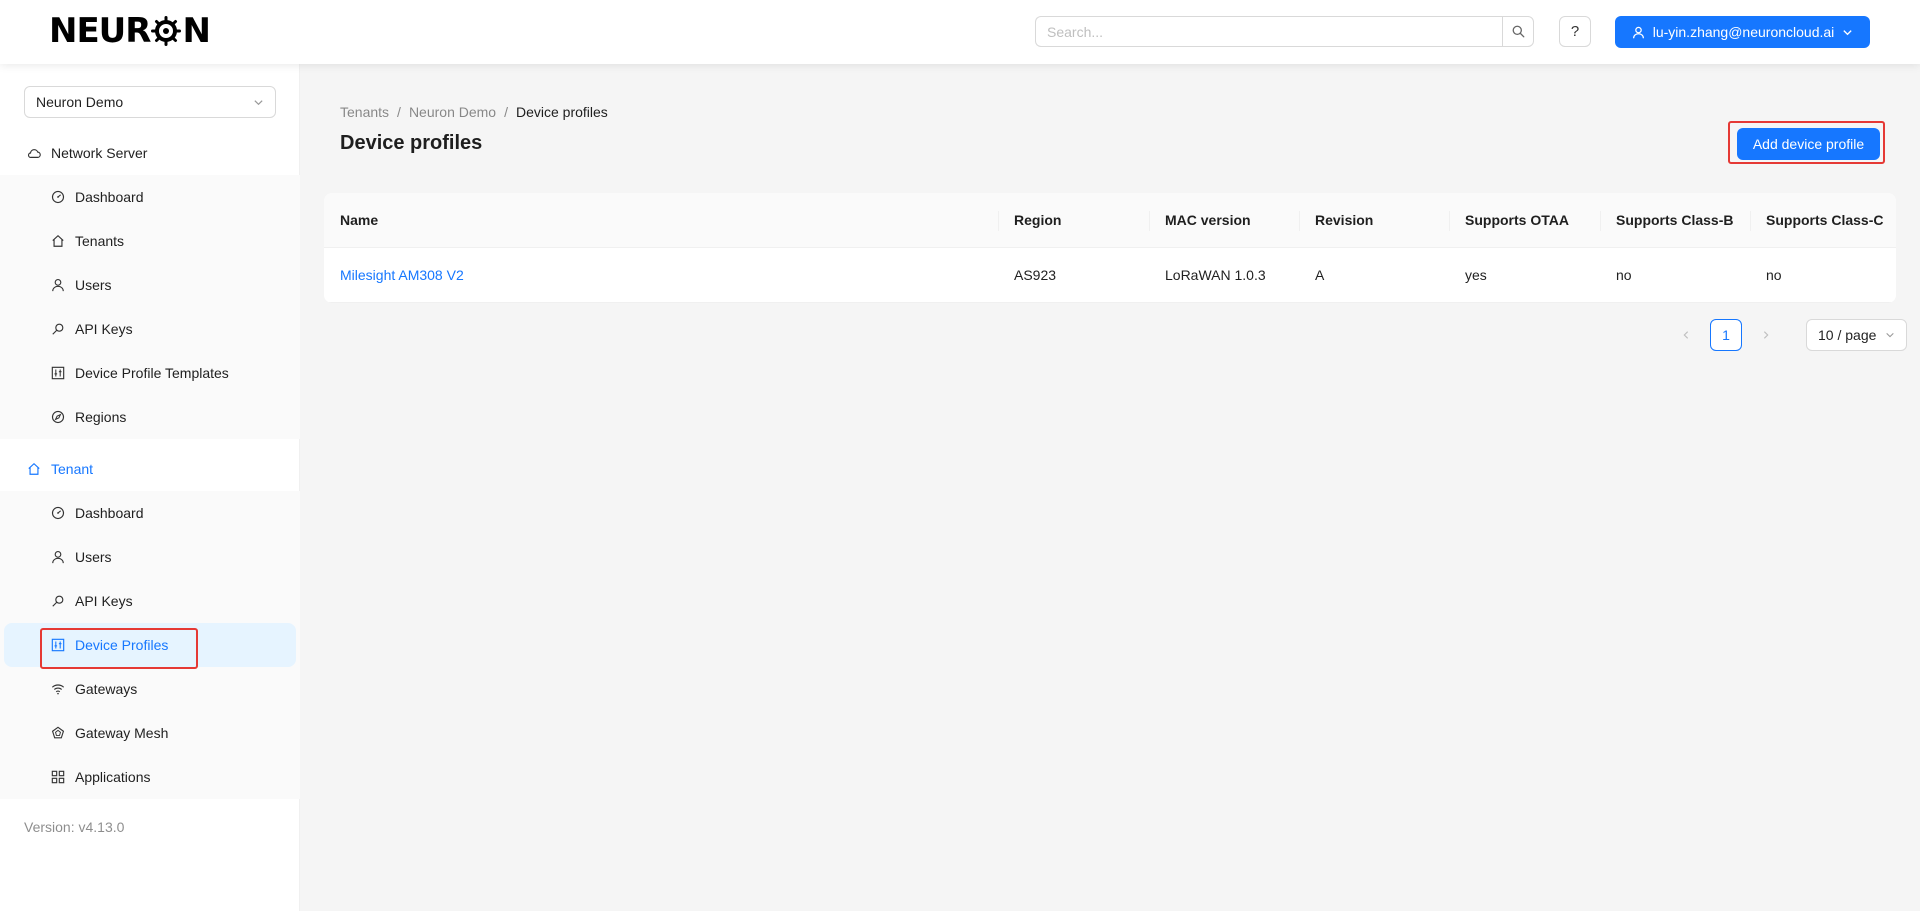 This screenshot has width=1920, height=911. Describe the element at coordinates (150, 153) in the screenshot. I see `menu-group-network-server: Network Server` at that location.